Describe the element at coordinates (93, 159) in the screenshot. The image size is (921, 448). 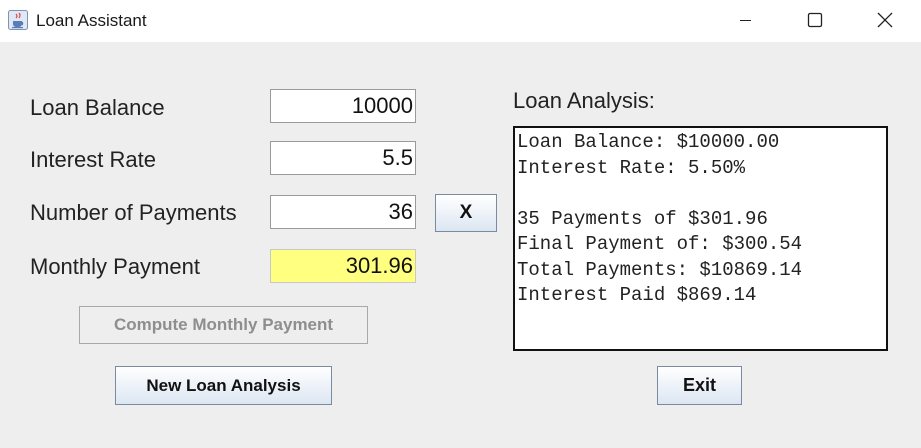
I see `interest-rate-label: Interest Rate` at that location.